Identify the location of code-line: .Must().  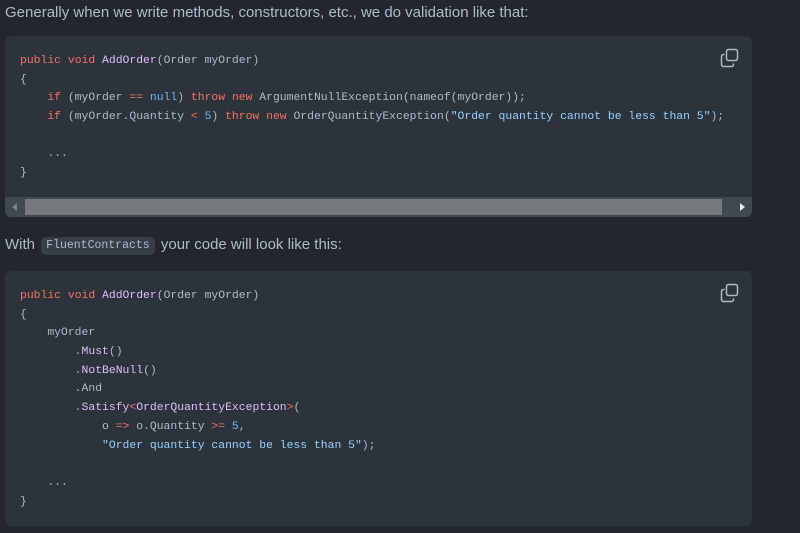
(71, 352).